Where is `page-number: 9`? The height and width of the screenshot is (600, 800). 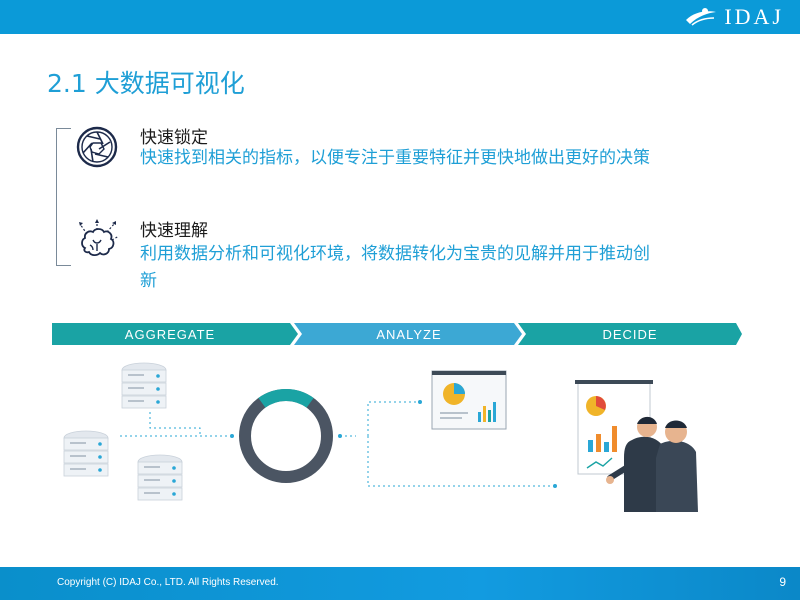 page-number: 9 is located at coordinates (782, 582).